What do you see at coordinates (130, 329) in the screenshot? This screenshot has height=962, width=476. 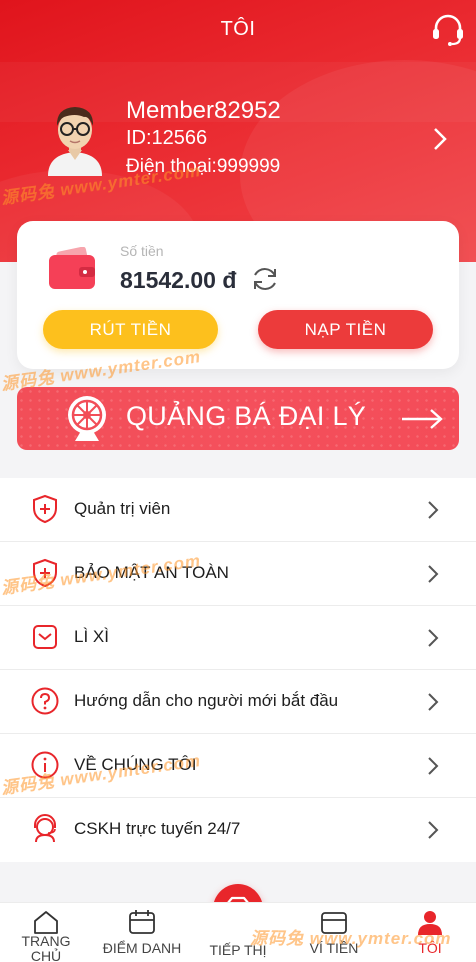 I see `withdraw-button: RÚT TIỀN` at bounding box center [130, 329].